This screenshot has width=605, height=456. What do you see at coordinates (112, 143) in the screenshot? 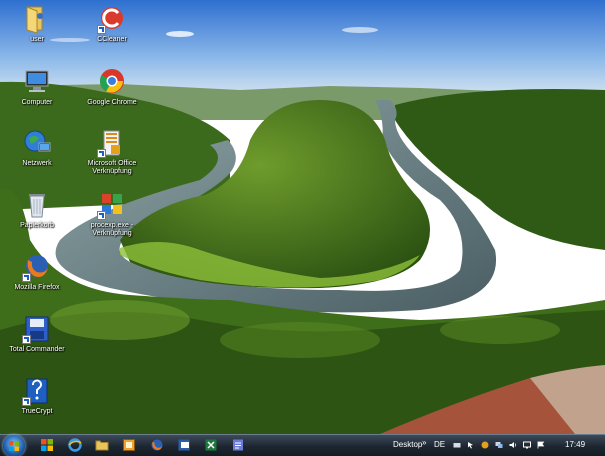
I see `office-shortcut-icon` at bounding box center [112, 143].